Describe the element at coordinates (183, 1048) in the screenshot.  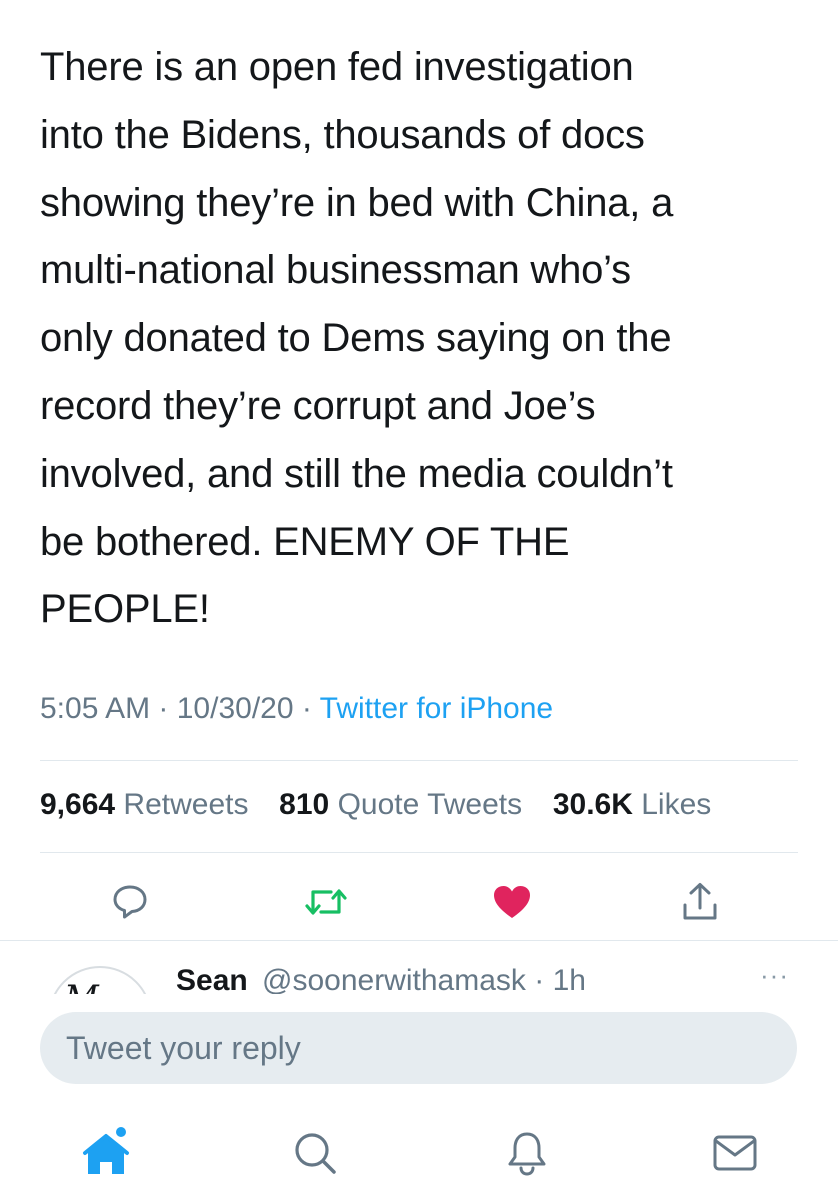
I see `reply-input-placeholder: Tweet your reply` at that location.